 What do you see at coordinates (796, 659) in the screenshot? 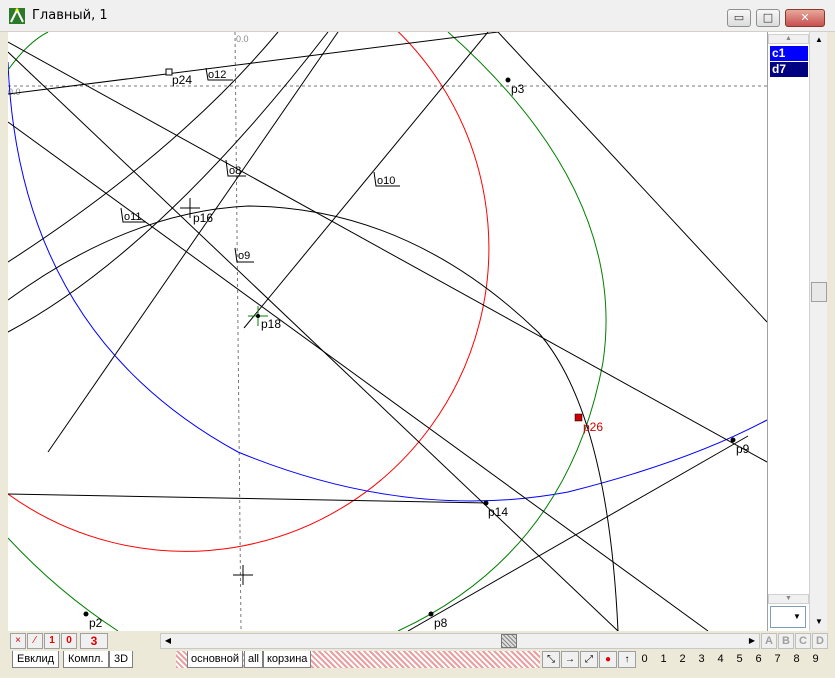
I see `digit-8-button: 8` at bounding box center [796, 659].